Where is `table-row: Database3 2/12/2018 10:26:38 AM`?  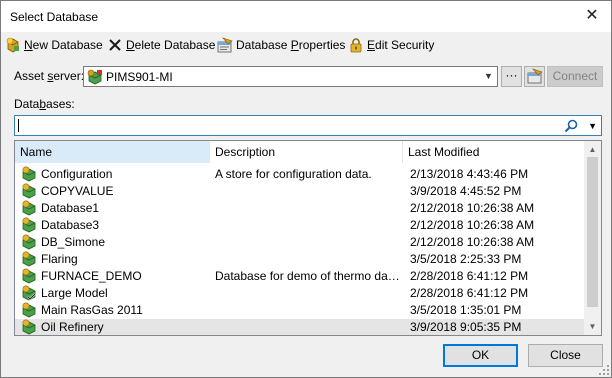 table-row: Database3 2/12/2018 10:26:38 AM is located at coordinates (300, 225).